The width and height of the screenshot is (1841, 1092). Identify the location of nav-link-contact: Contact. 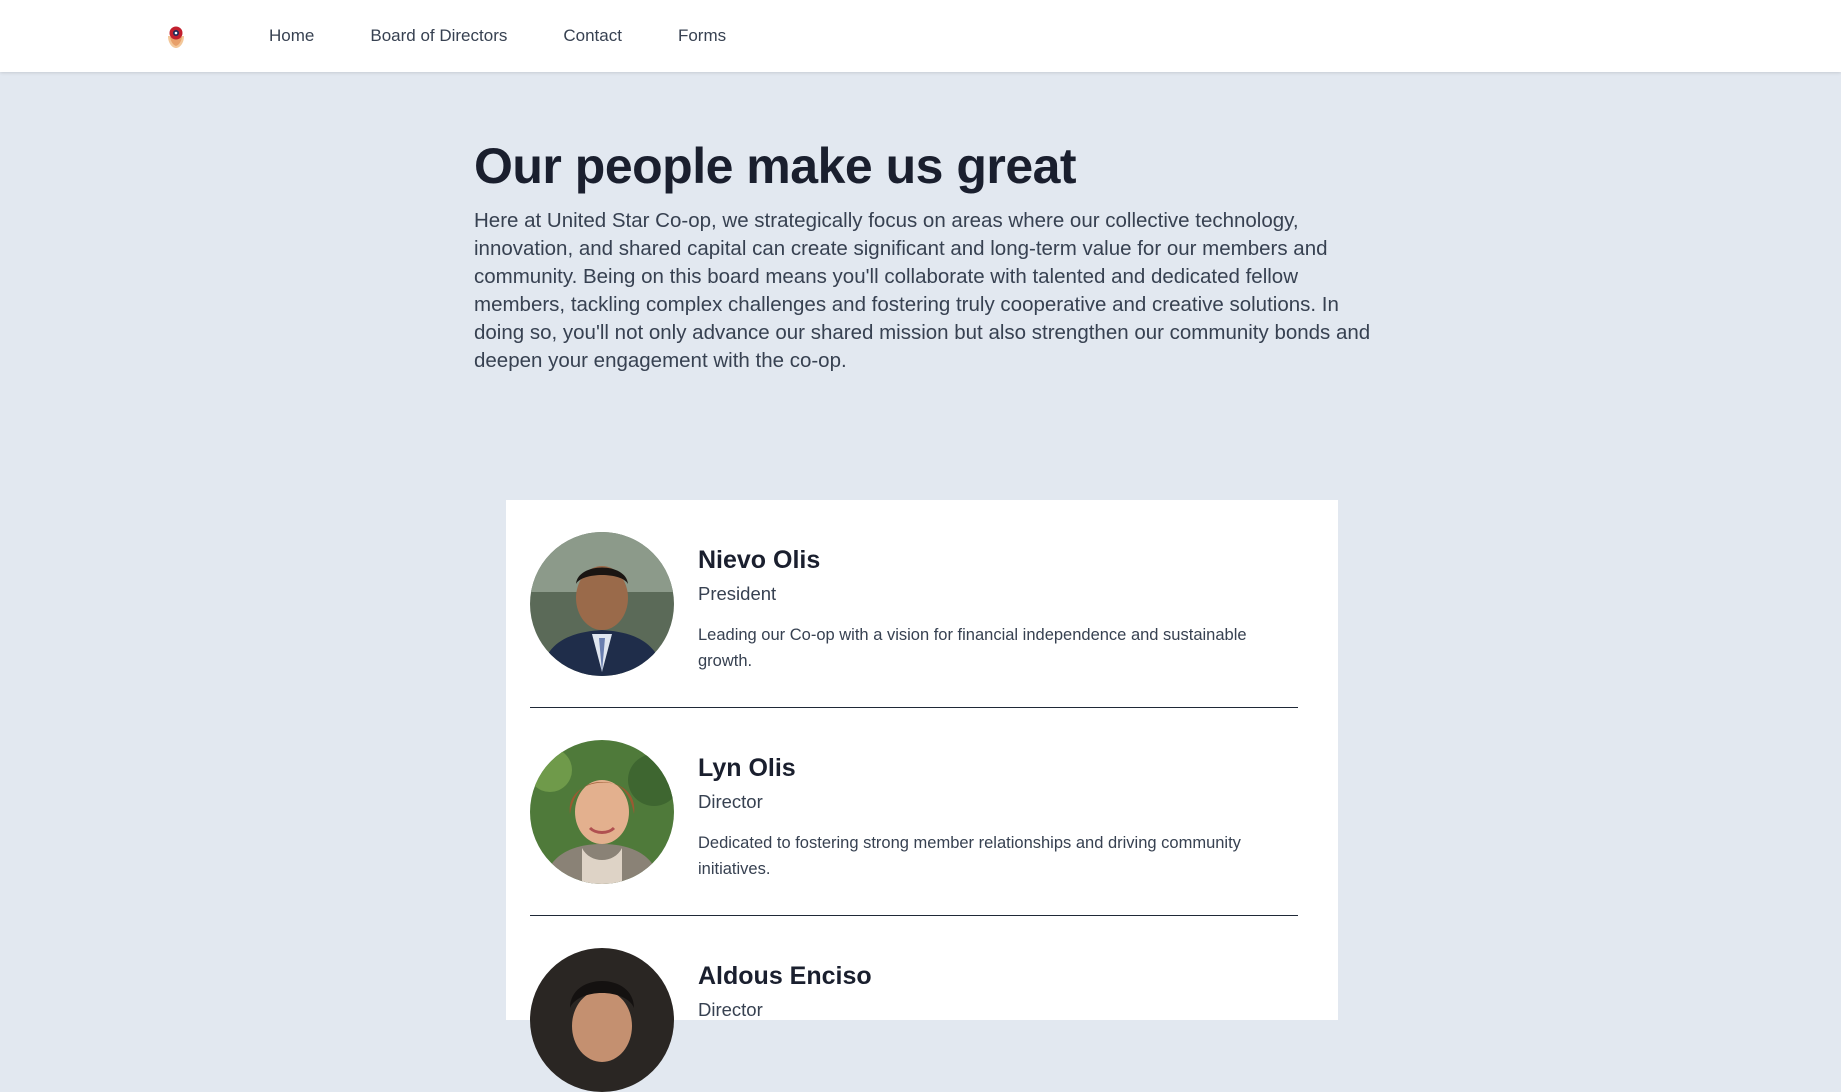
(592, 36).